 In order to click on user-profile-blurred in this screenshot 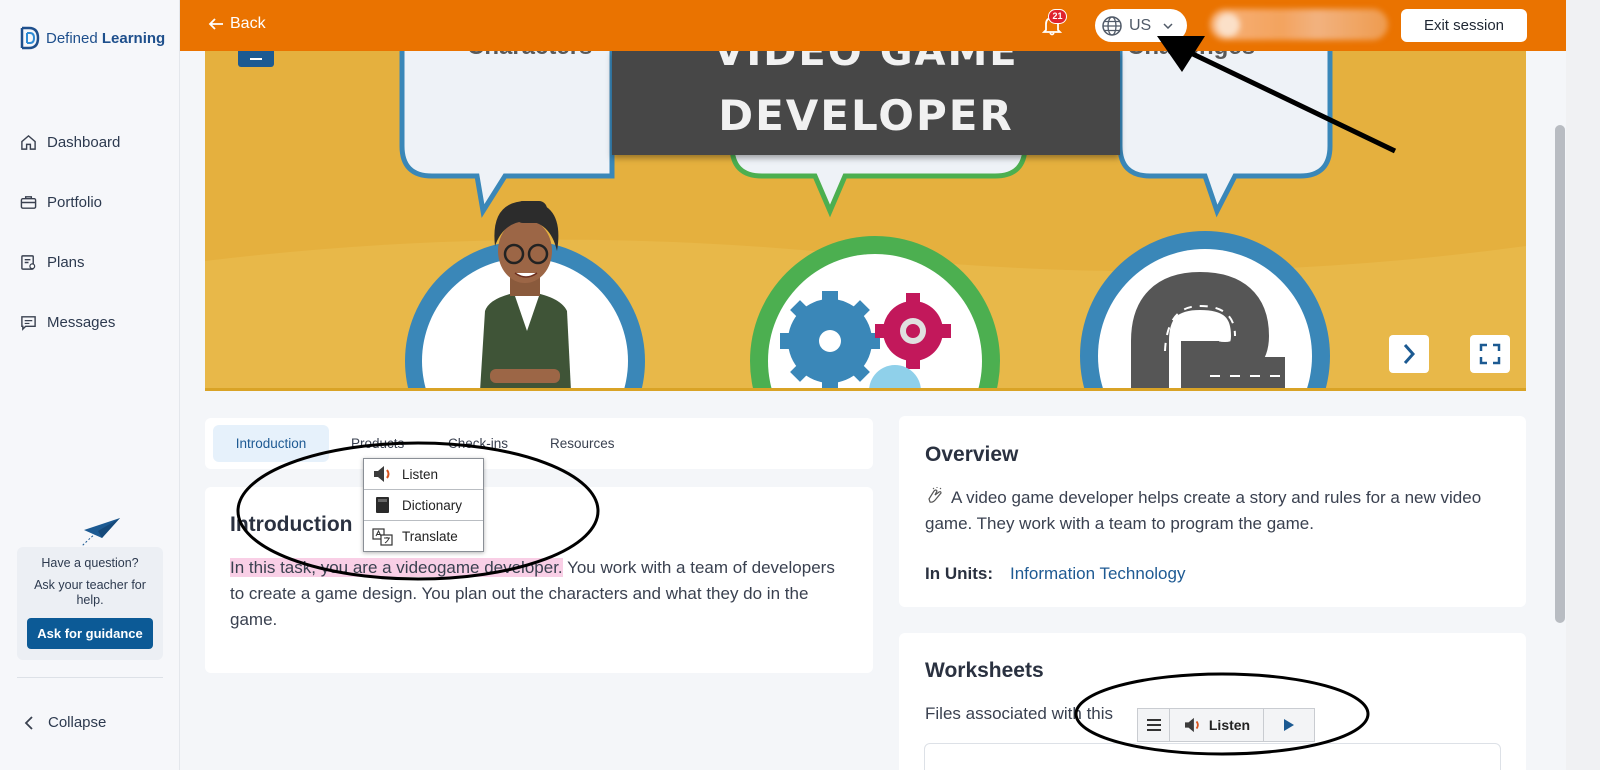, I will do `click(1299, 24)`.